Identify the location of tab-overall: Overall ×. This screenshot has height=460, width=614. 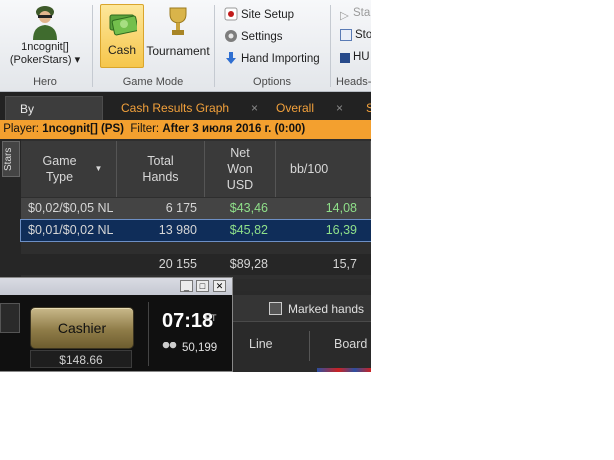
(309, 108).